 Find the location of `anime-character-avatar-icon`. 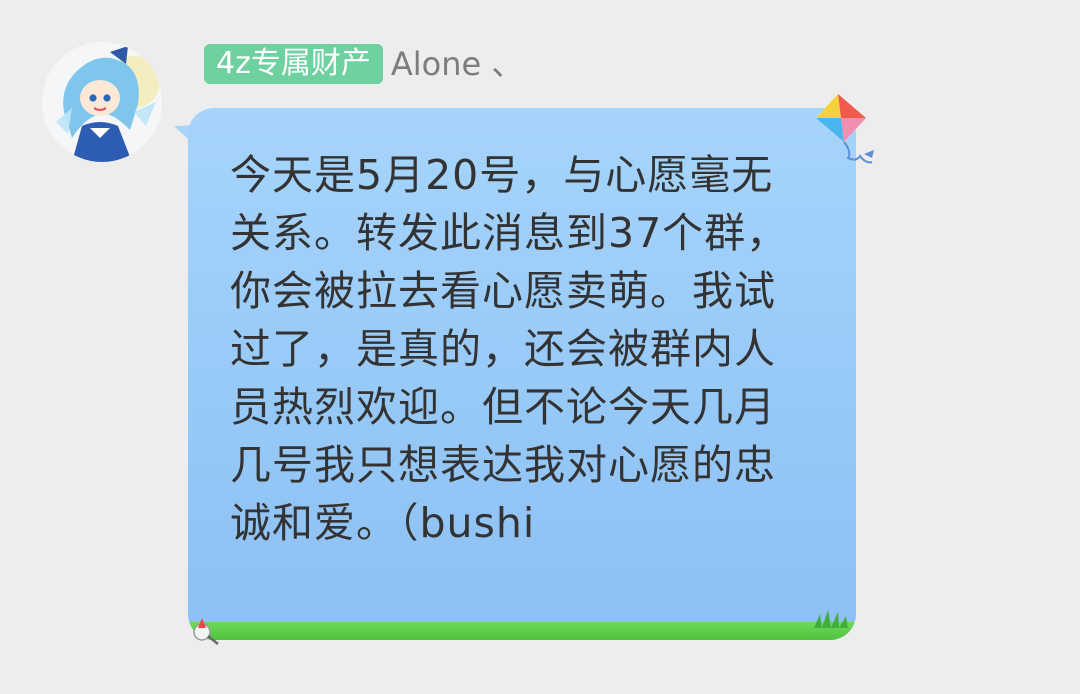

anime-character-avatar-icon is located at coordinates (102, 102).